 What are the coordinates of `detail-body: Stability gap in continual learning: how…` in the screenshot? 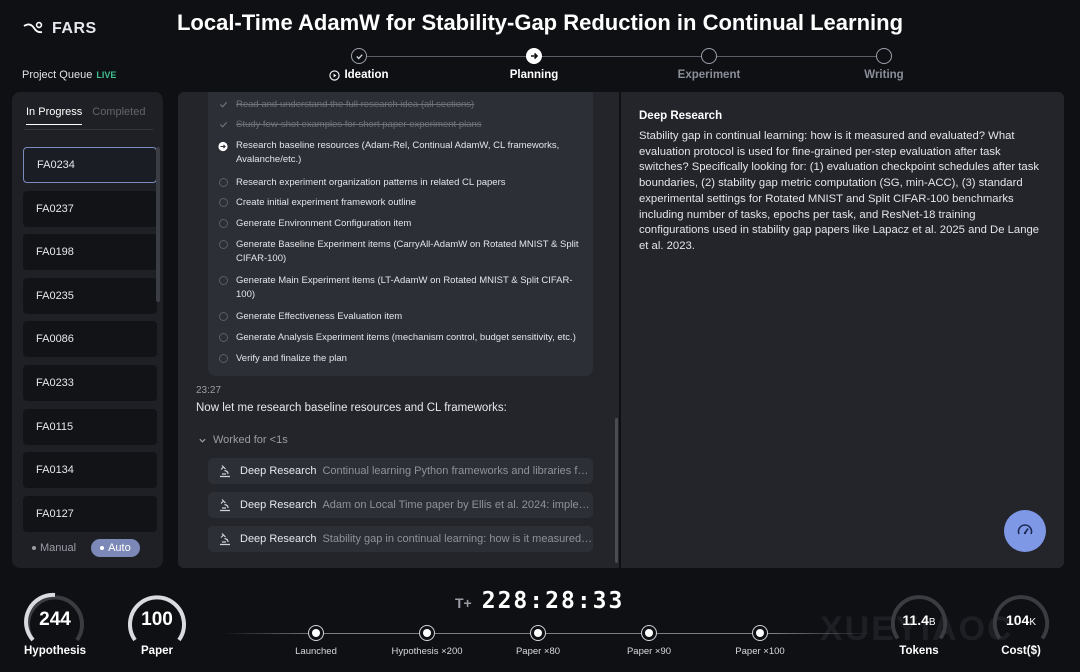 It's located at (839, 191).